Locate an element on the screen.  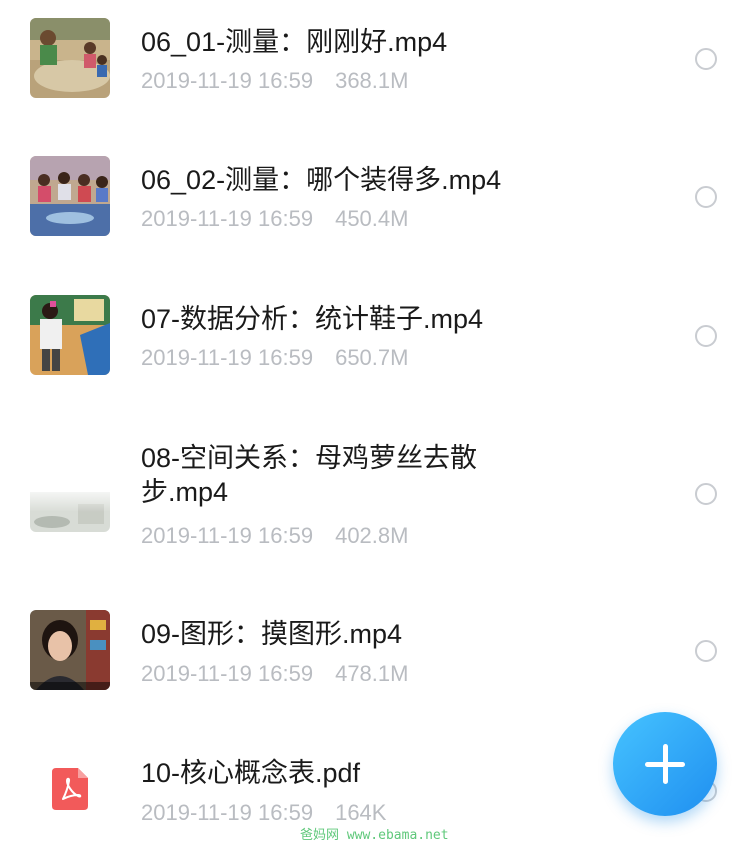
file-name: 06_01-测量：刚刚好.mp4 is located at coordinates (294, 42).